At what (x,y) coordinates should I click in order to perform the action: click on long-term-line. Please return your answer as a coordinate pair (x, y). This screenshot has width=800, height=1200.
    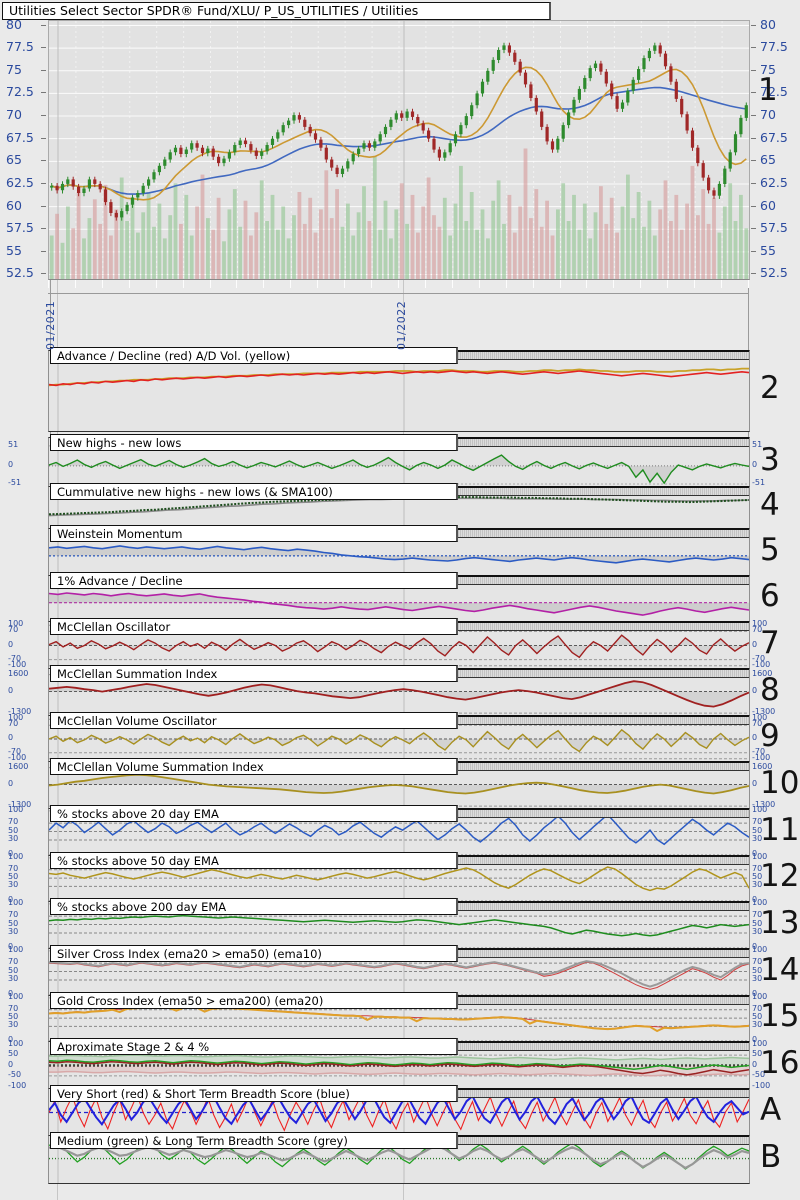
    Looking at the image, I should click on (399, 1157).